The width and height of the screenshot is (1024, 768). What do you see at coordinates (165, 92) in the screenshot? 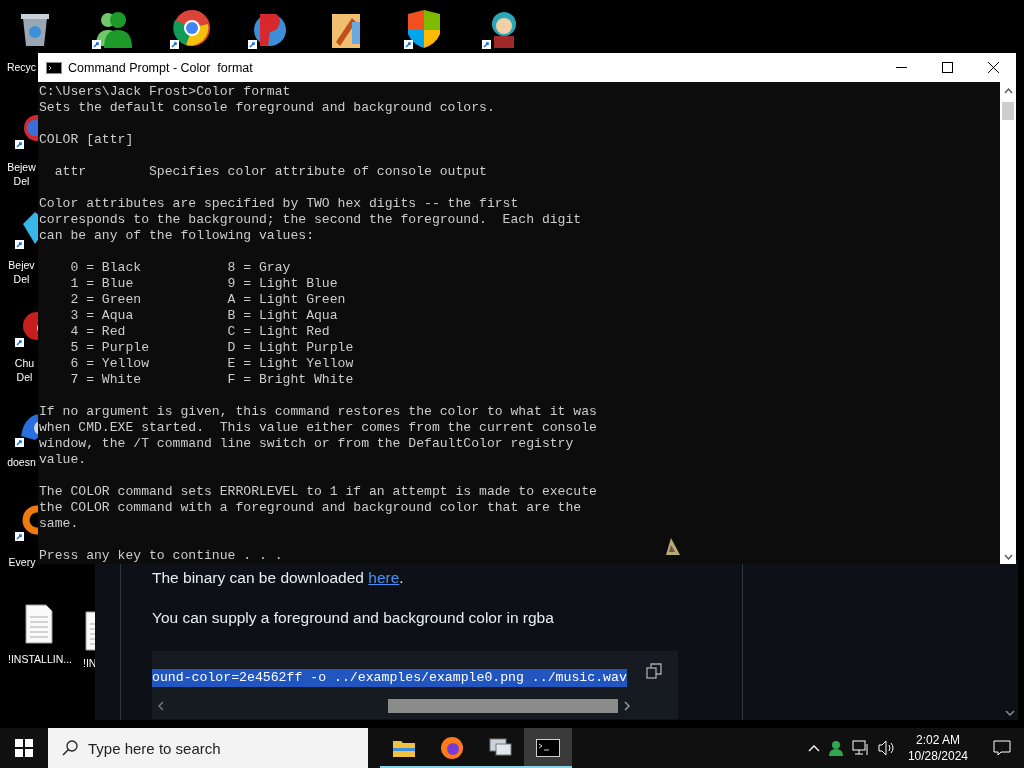
I see `console-line: C:\Users\Jack Frost>Color format` at bounding box center [165, 92].